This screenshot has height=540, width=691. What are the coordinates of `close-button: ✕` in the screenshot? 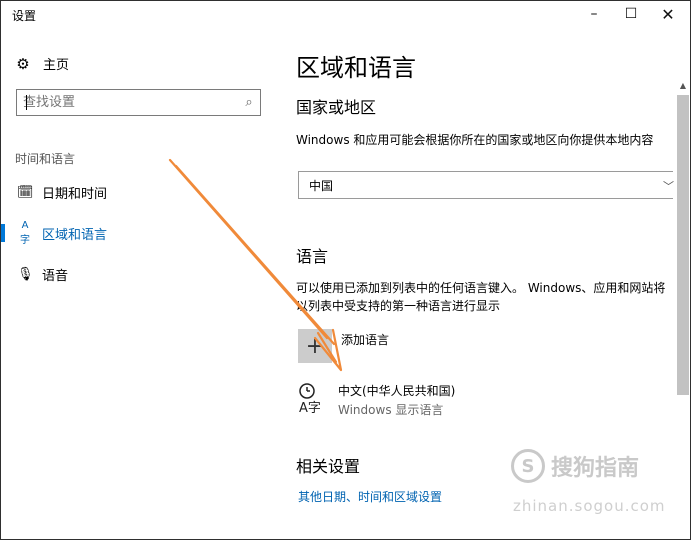 It's located at (668, 14).